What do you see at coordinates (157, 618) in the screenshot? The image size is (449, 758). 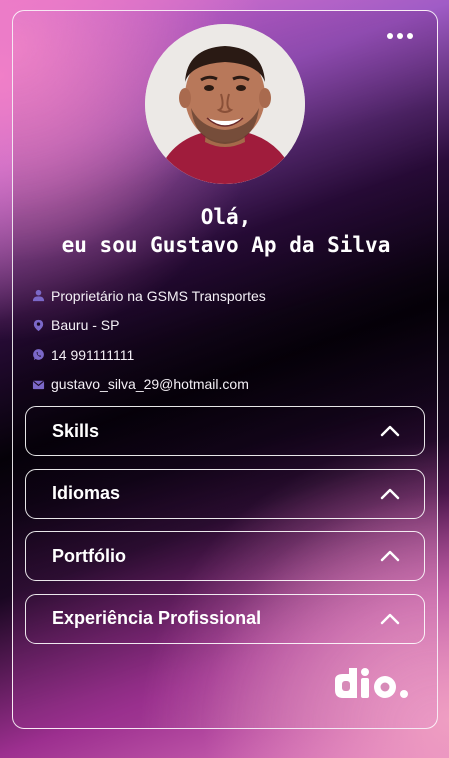 I see `section-experiencia-label: Experiência Profissional` at bounding box center [157, 618].